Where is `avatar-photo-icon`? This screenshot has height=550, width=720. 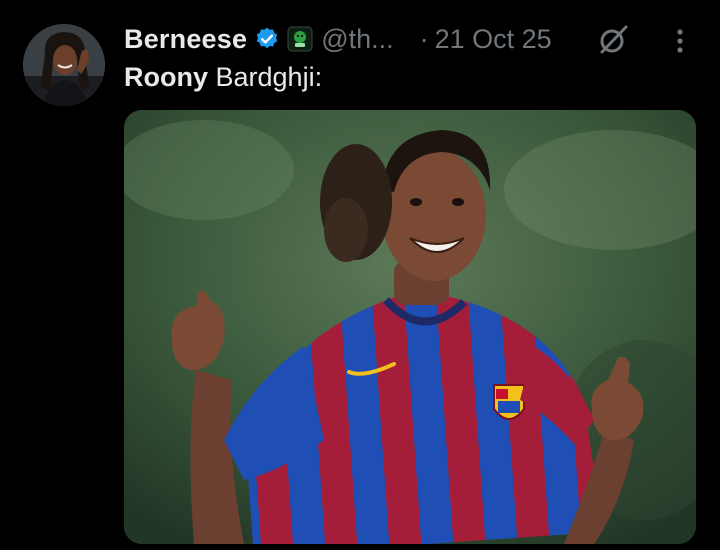 avatar-photo-icon is located at coordinates (64, 65).